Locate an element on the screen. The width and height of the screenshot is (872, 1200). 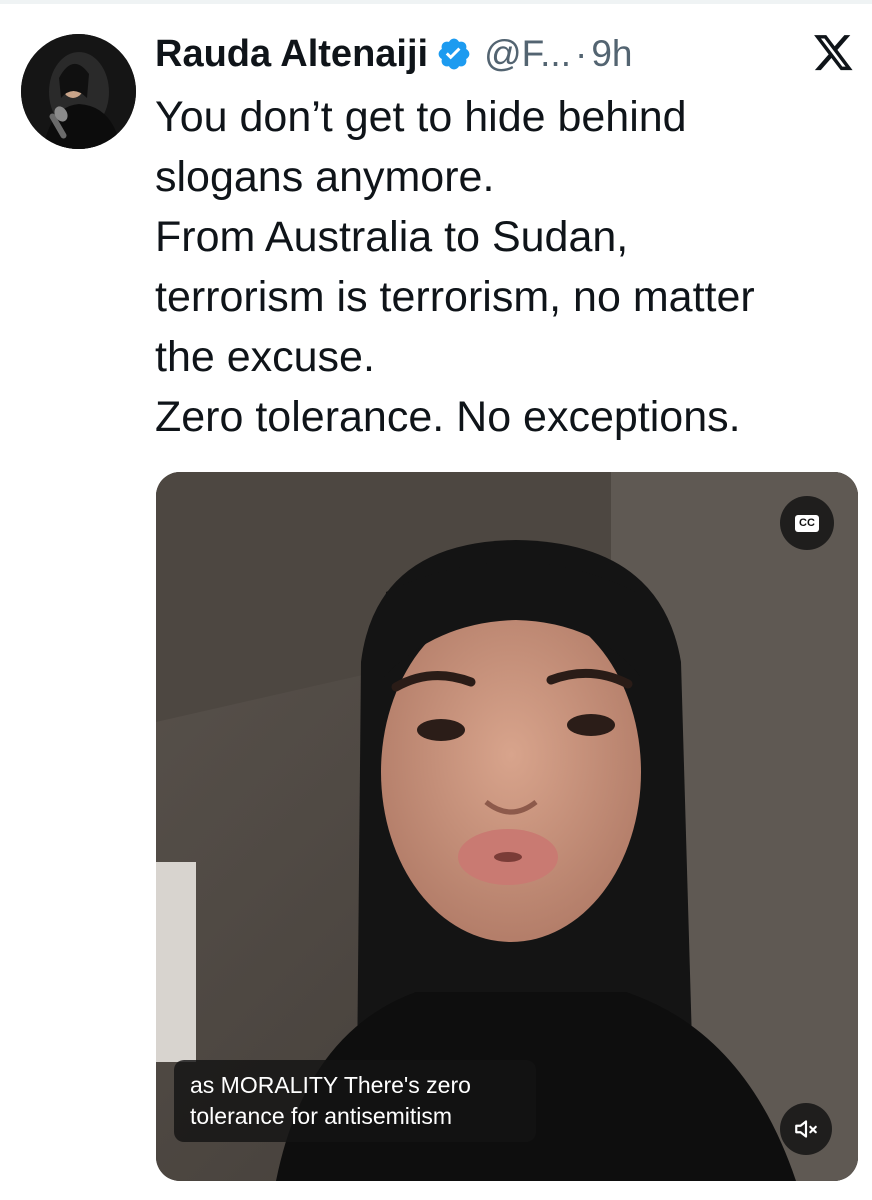
author-display-name: Rauda Altenaiji is located at coordinates (291, 54).